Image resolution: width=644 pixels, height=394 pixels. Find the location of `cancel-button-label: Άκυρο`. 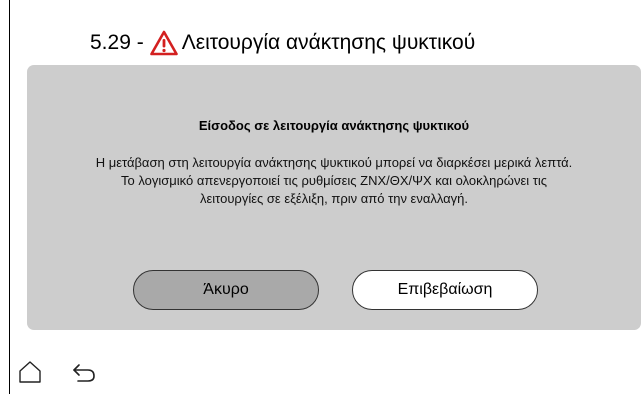

cancel-button-label: Άκυρο is located at coordinates (226, 289).